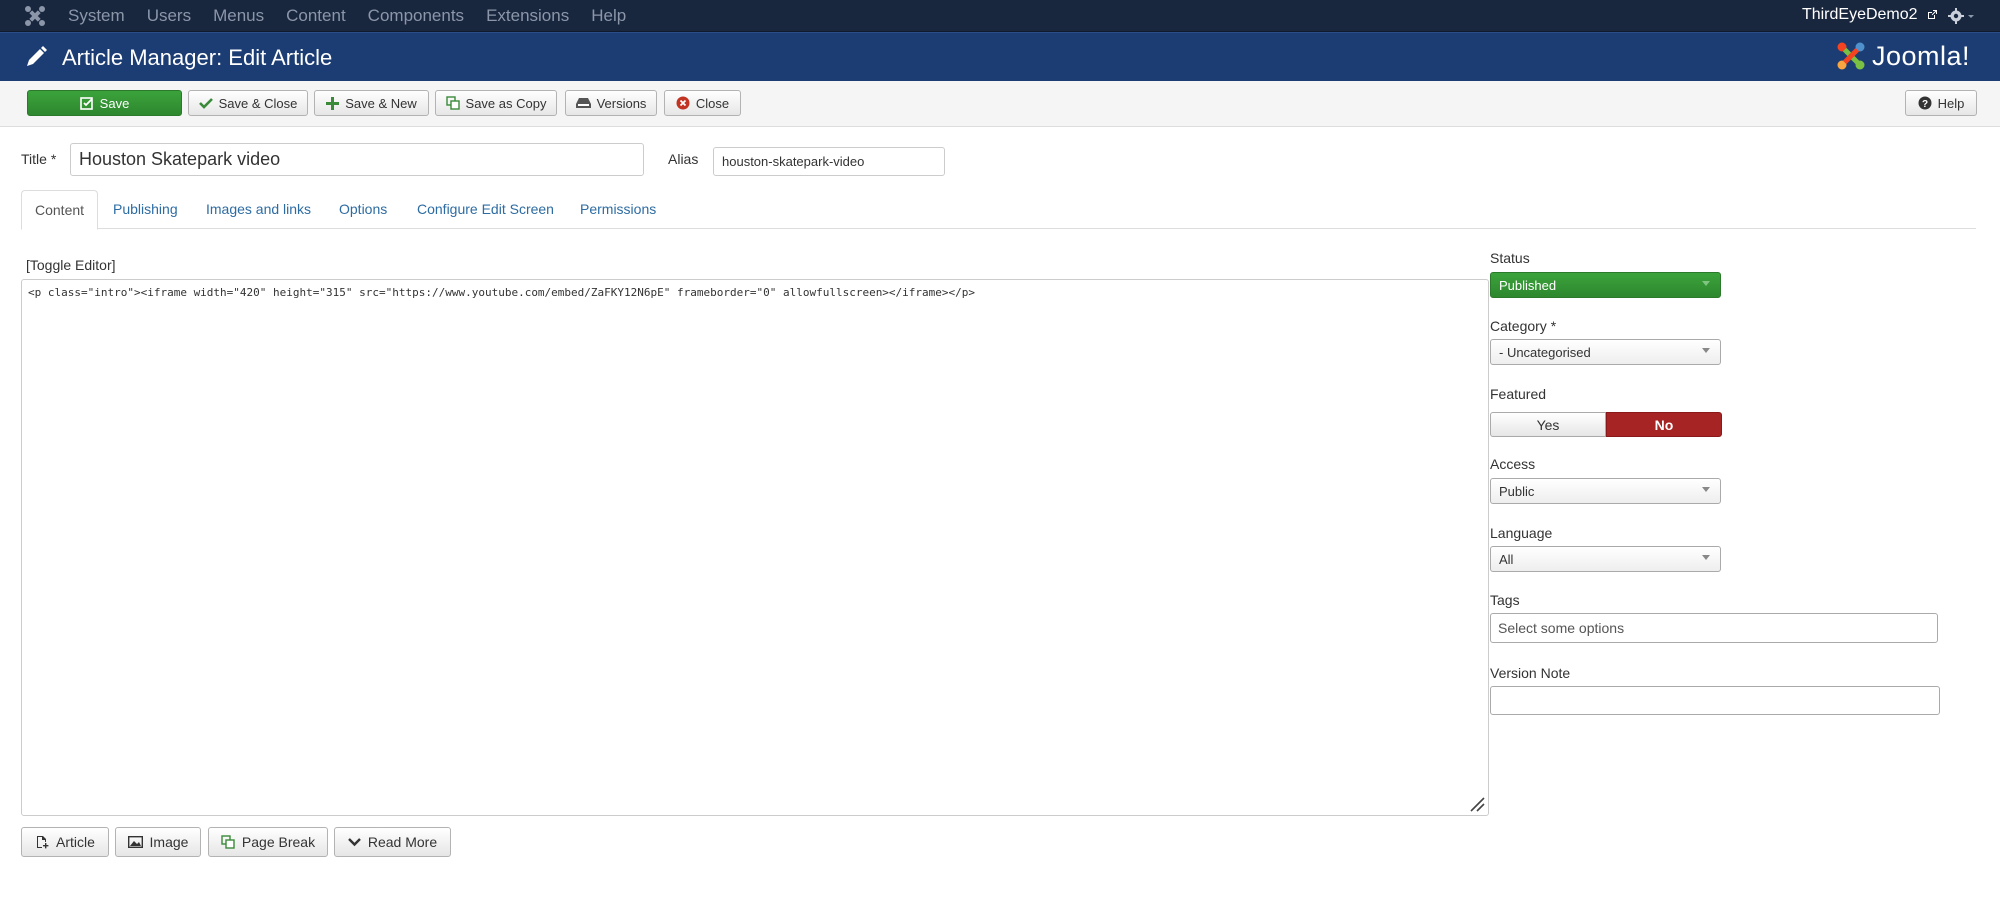 The image size is (2000, 924). What do you see at coordinates (1920, 55) in the screenshot?
I see `joomla-wordmark: Joomla!` at bounding box center [1920, 55].